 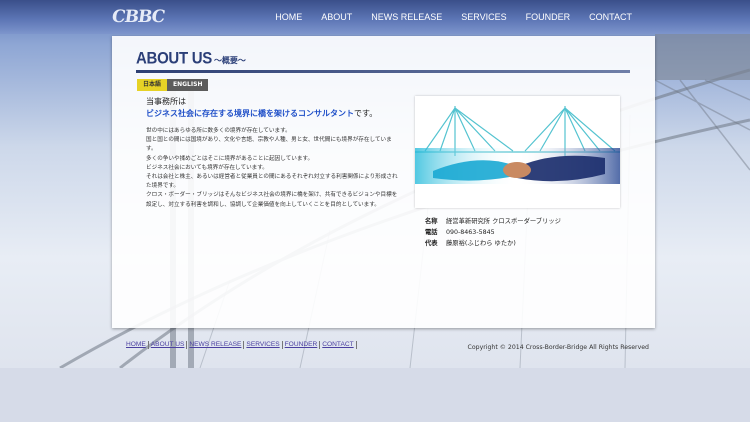 I want to click on title-underline, so click(x=383, y=71).